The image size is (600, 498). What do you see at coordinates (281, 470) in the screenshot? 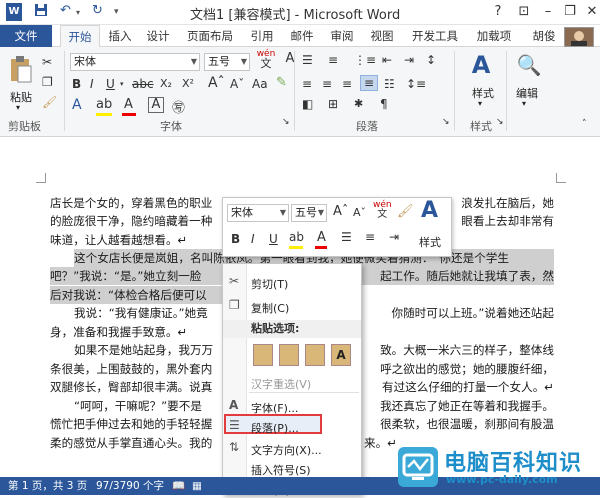
I see `menu-item-insert-symbol: 插入符号(S)` at bounding box center [281, 470].